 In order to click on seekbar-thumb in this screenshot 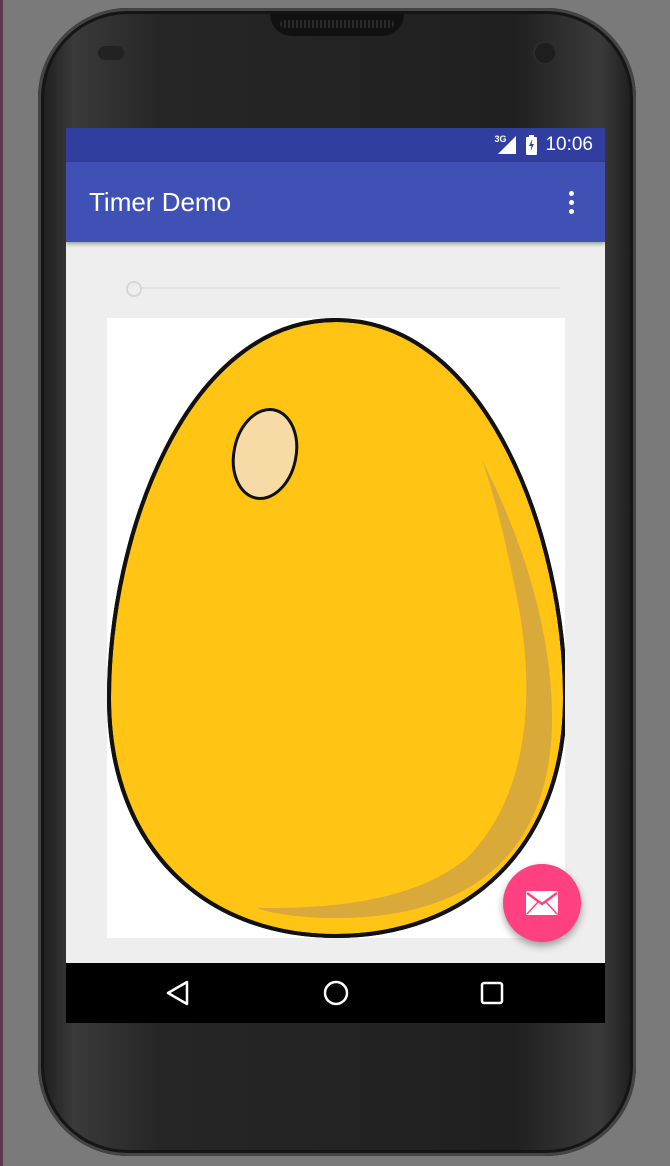, I will do `click(134, 289)`.